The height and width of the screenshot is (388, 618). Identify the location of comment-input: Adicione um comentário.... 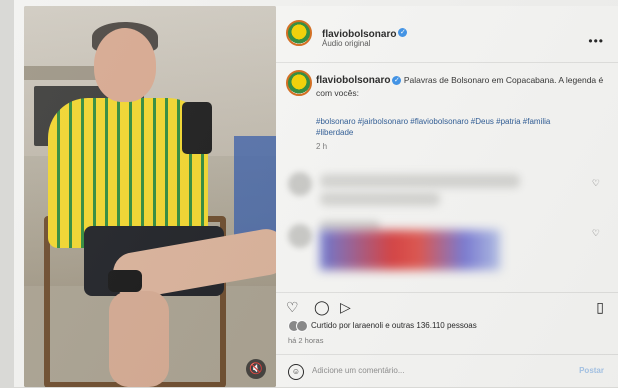
(358, 370).